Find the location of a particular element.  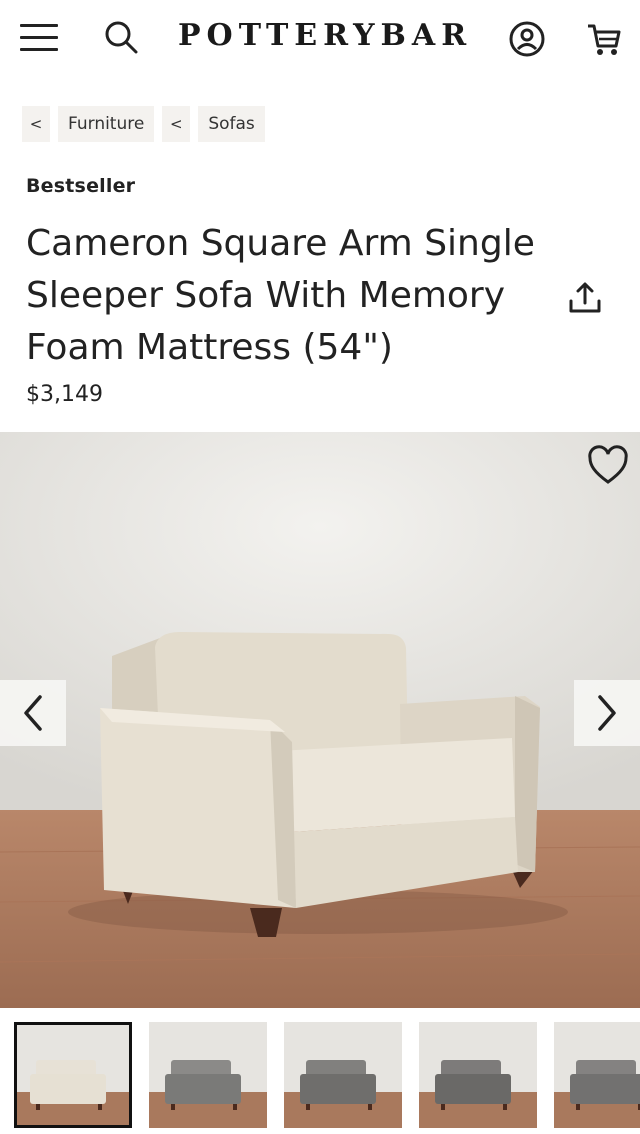

breadcrumb-link-furniture: Furniture is located at coordinates (106, 124).